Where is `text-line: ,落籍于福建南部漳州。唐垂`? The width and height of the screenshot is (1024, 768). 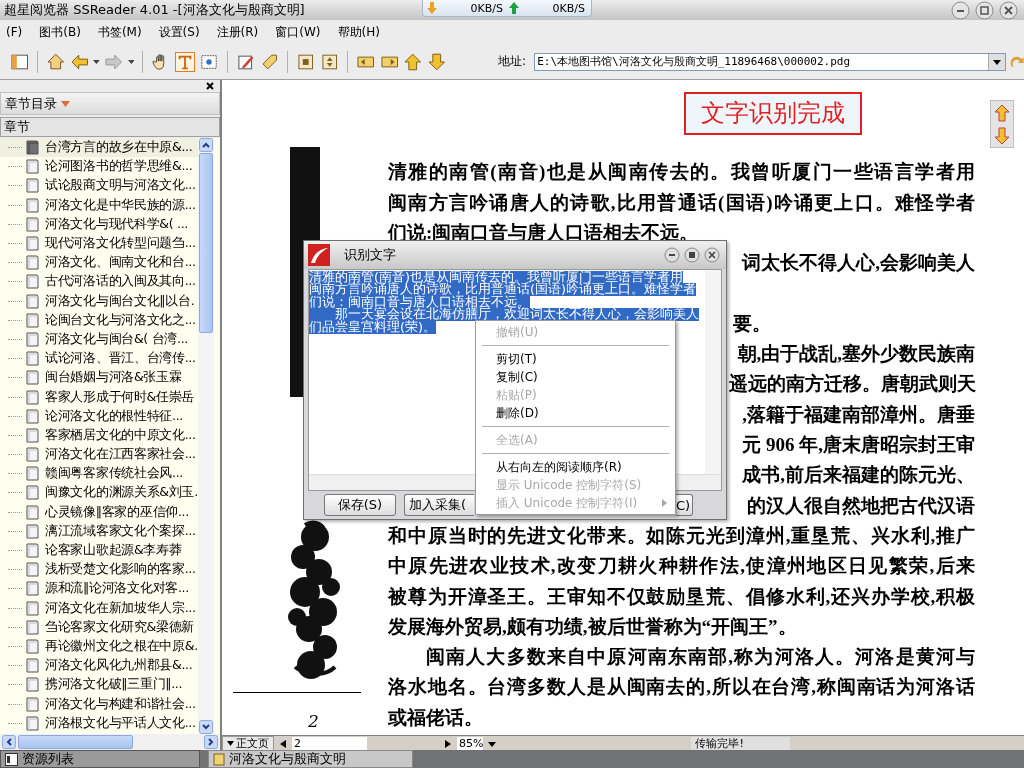 text-line: ,落籍于福建南部漳州。唐垂 is located at coordinates (858, 414).